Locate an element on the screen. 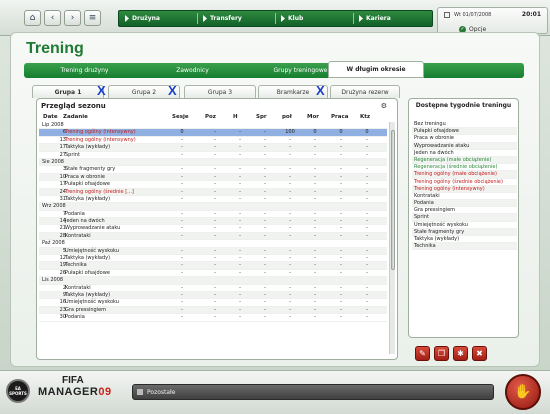 The image size is (550, 414). col-mor: Mor is located at coordinates (313, 117).